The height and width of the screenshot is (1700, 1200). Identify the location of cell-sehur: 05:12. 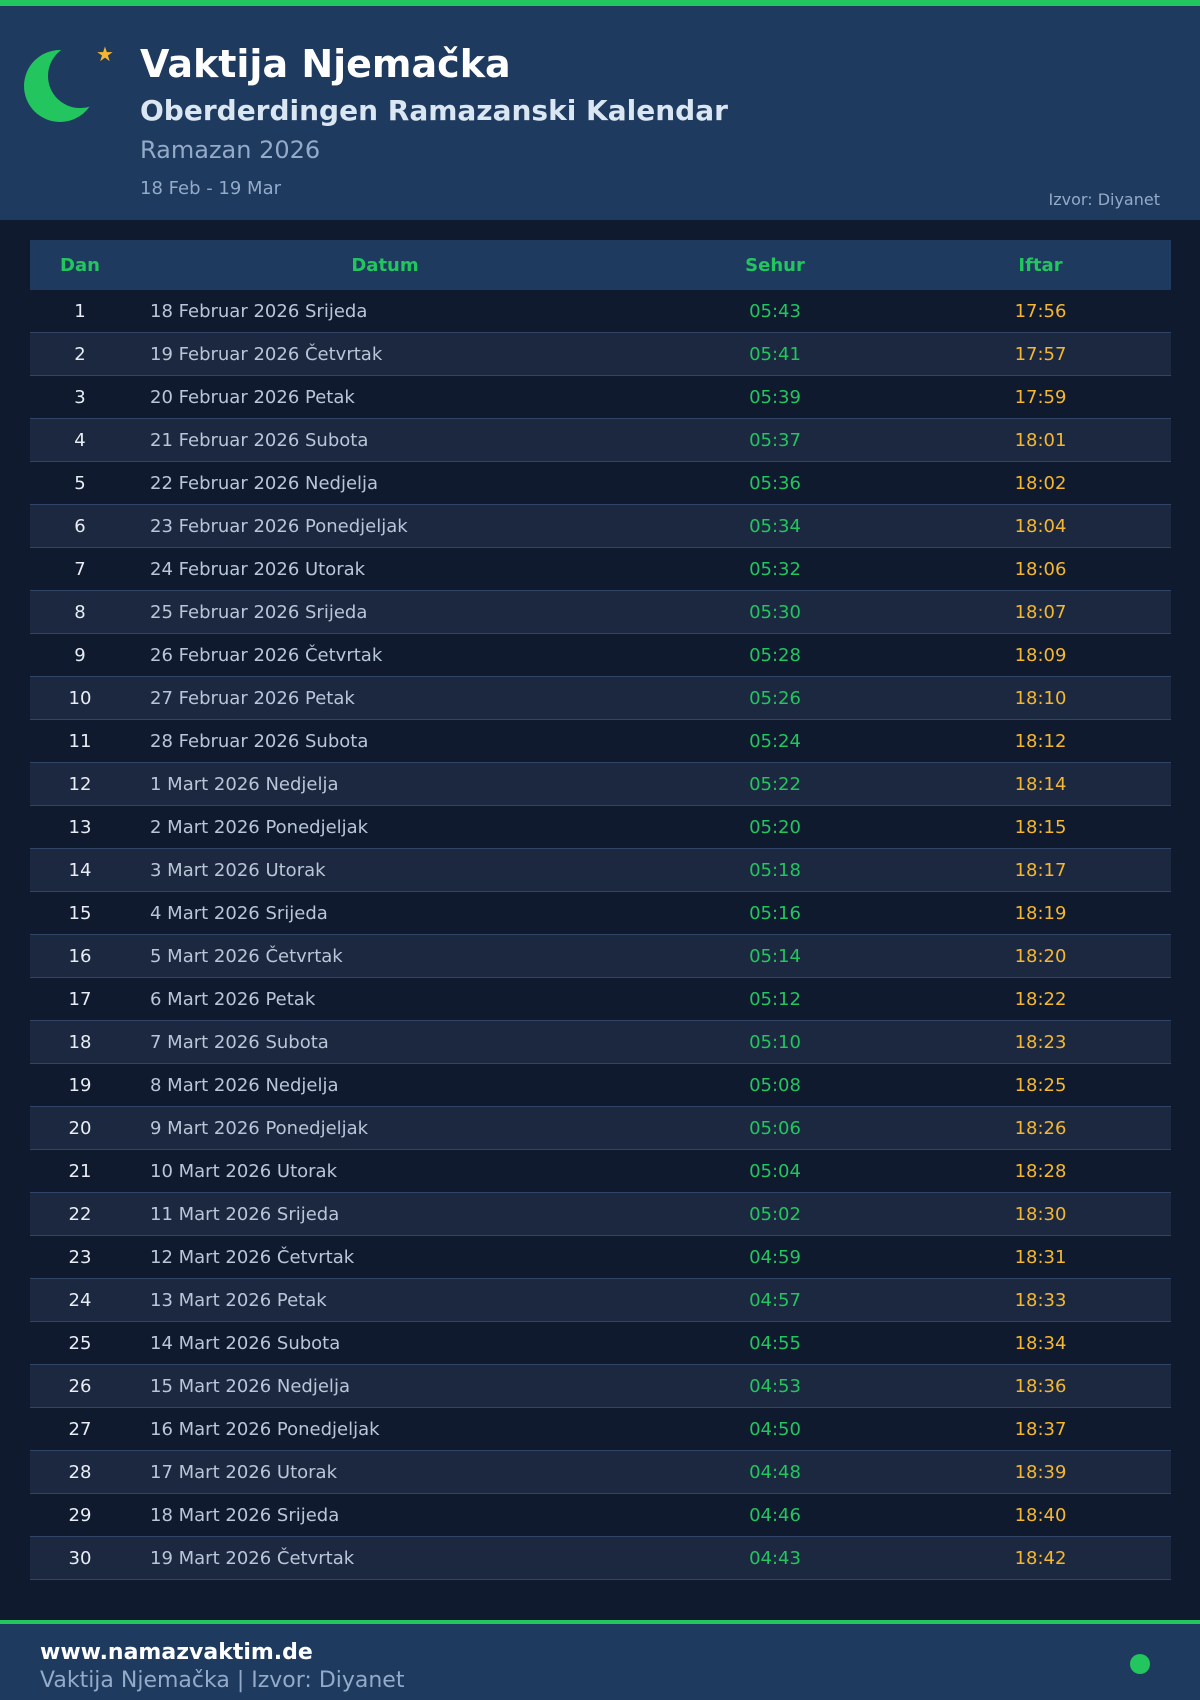
(775, 999).